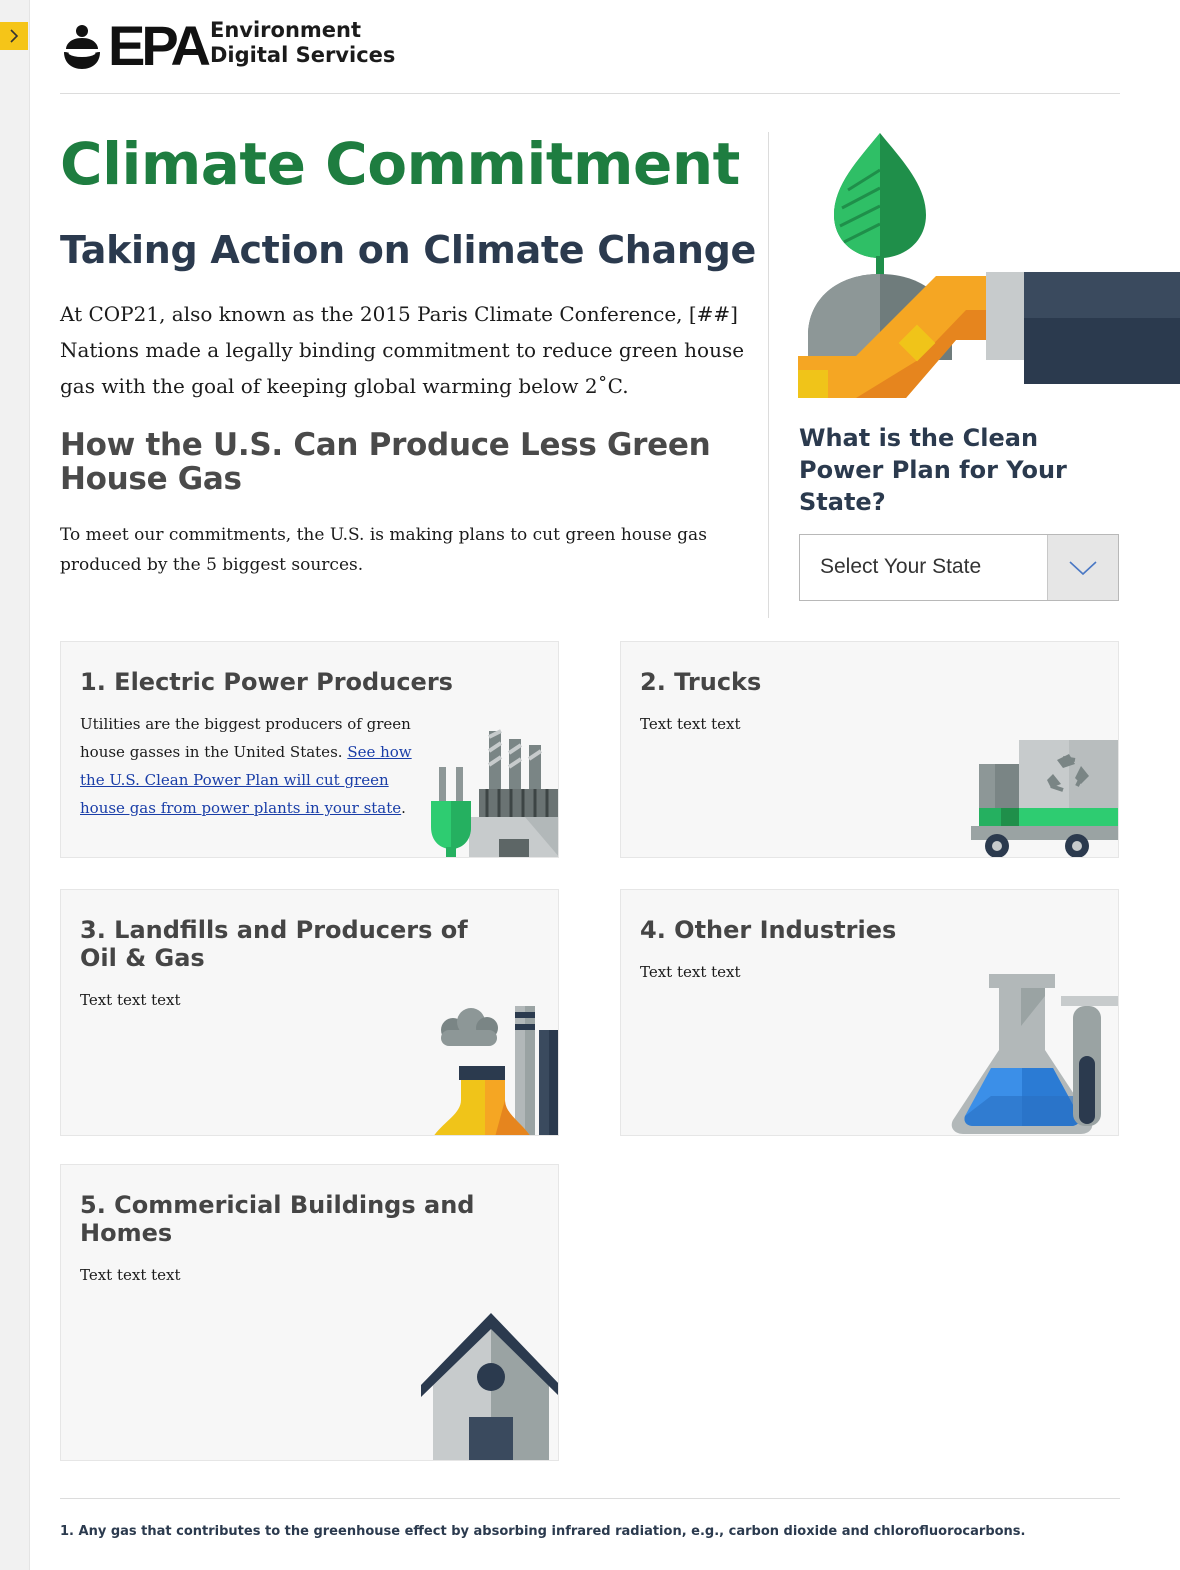  What do you see at coordinates (489, 1386) in the screenshot?
I see `house-illustration` at bounding box center [489, 1386].